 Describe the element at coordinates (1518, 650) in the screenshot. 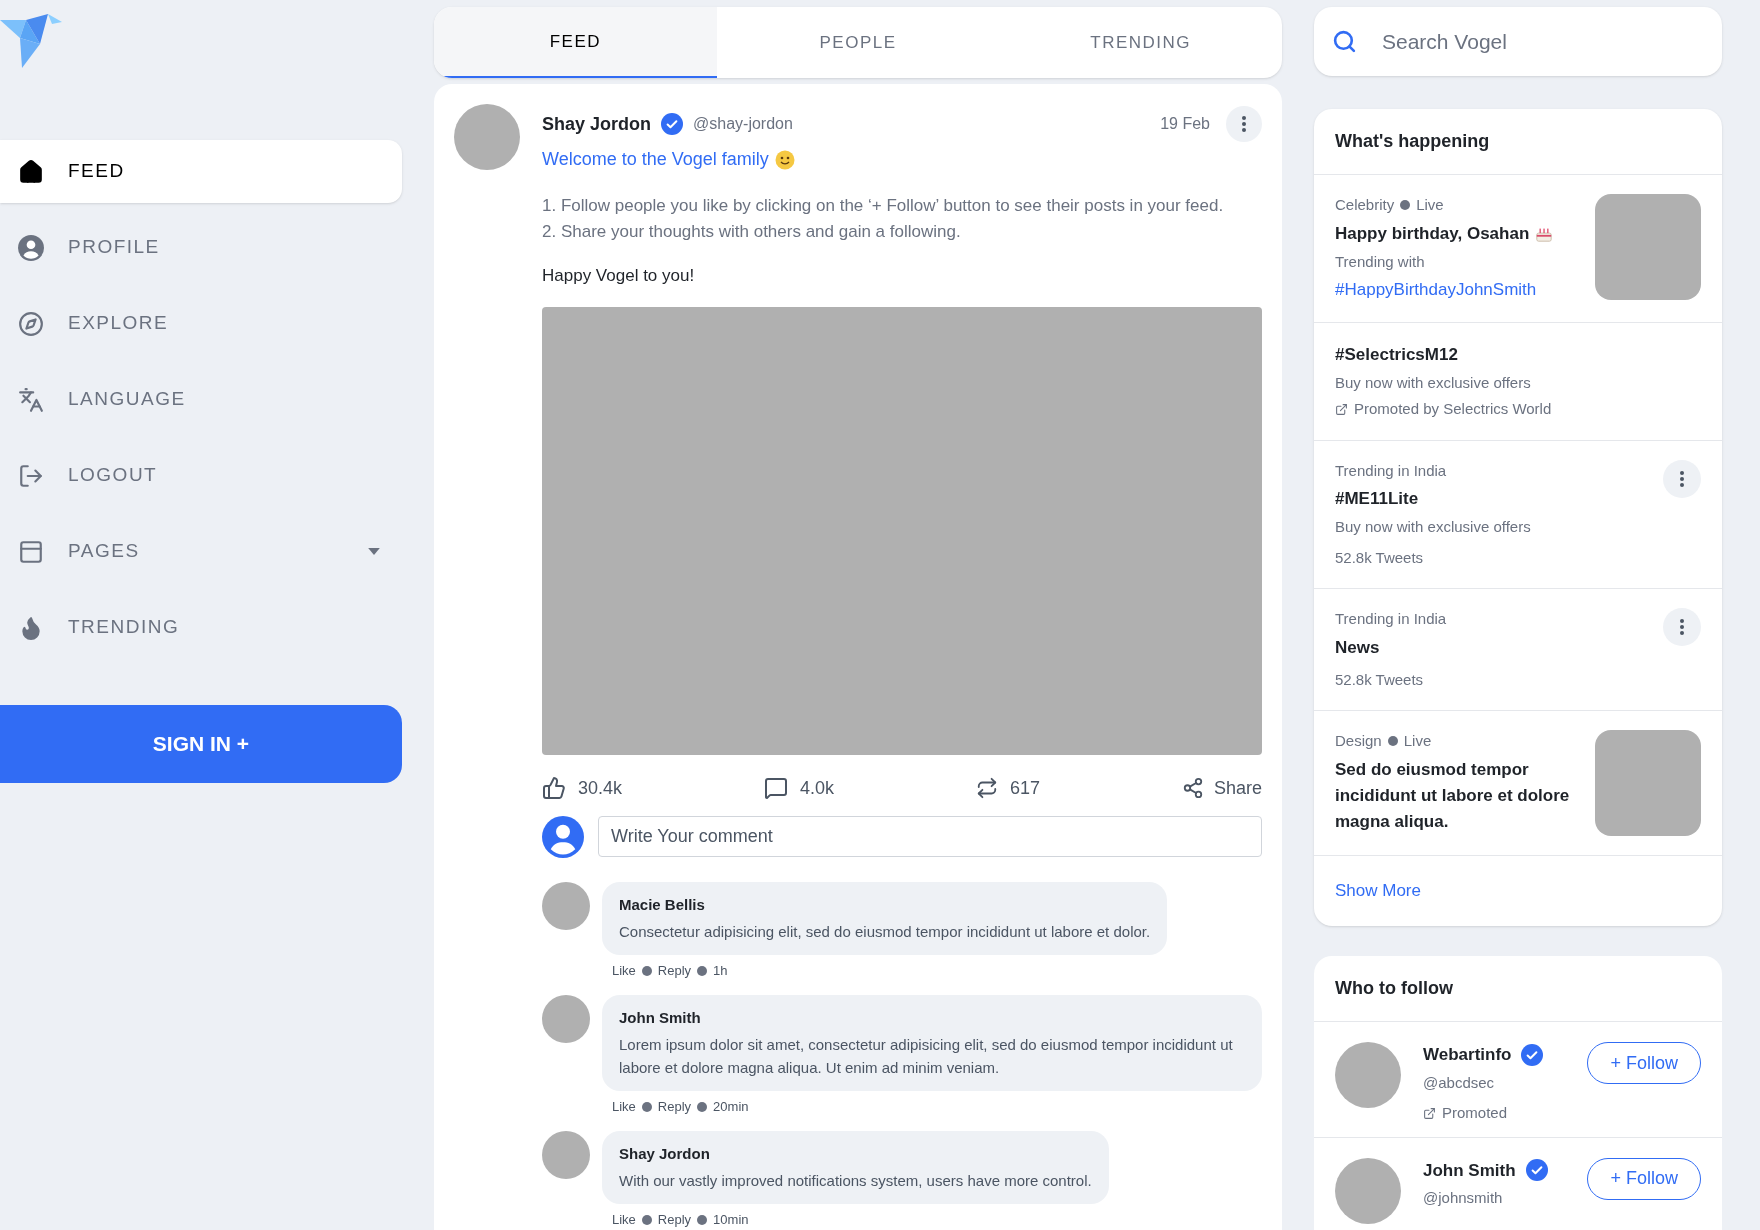

I see `trend-item: Trending in India News 52.8k Tweets` at that location.